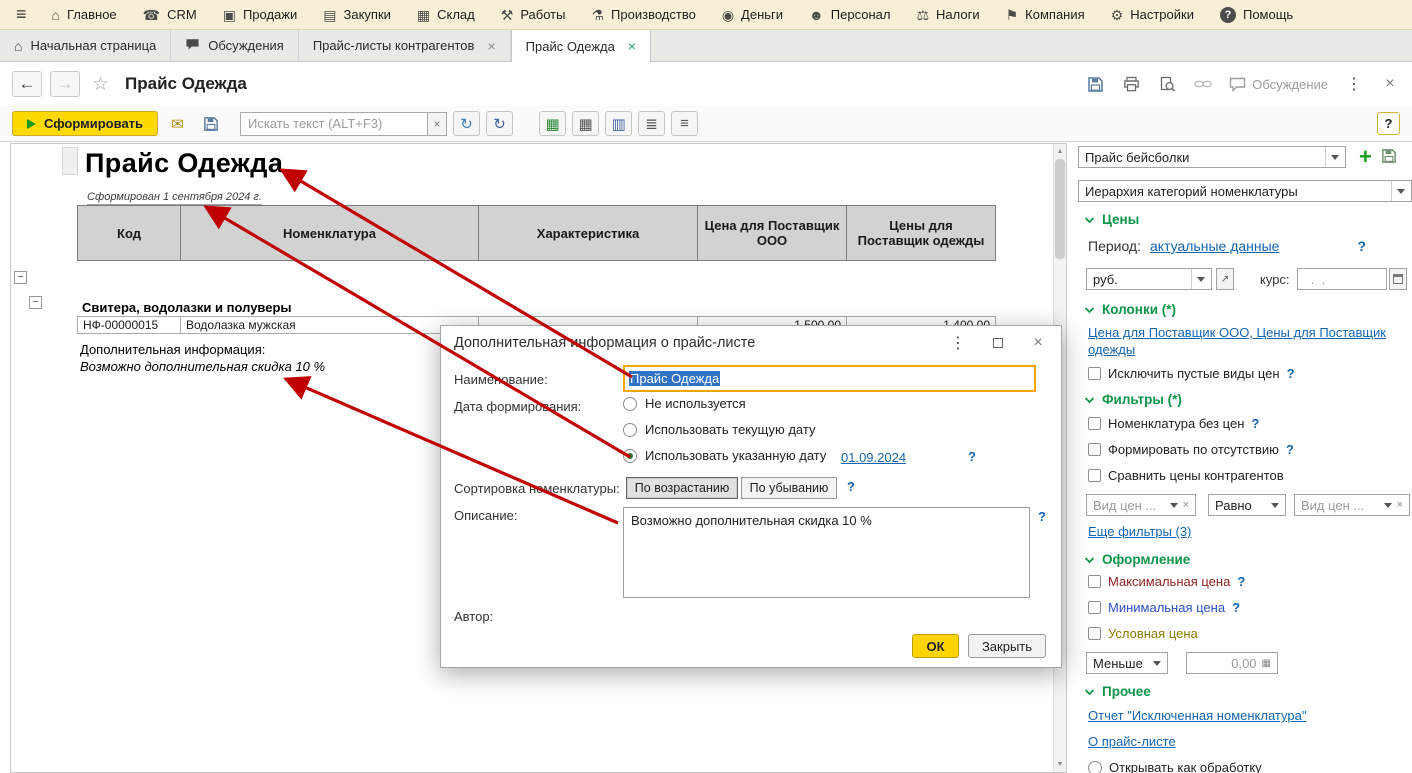 This screenshot has width=1412, height=773. Describe the element at coordinates (1390, 84) in the screenshot. I see `close-form-button: ×` at that location.